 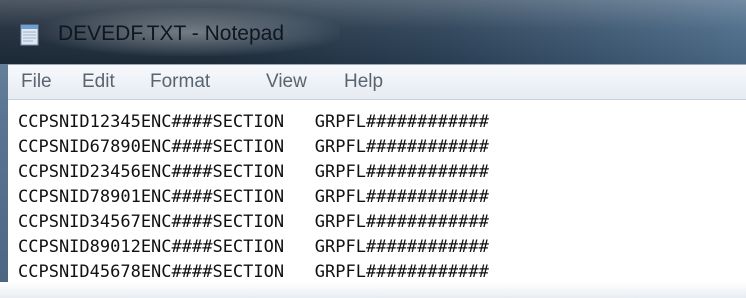 I want to click on window-title: DEVEDF.TXT - Notepad, so click(x=171, y=33).